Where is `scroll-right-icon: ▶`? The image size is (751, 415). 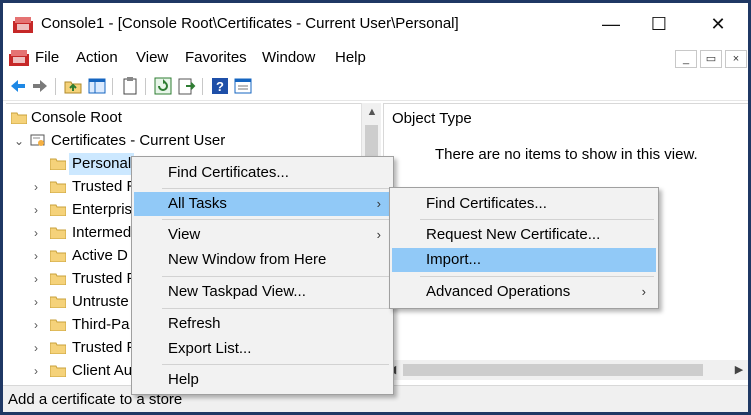 scroll-right-icon: ▶ is located at coordinates (739, 370).